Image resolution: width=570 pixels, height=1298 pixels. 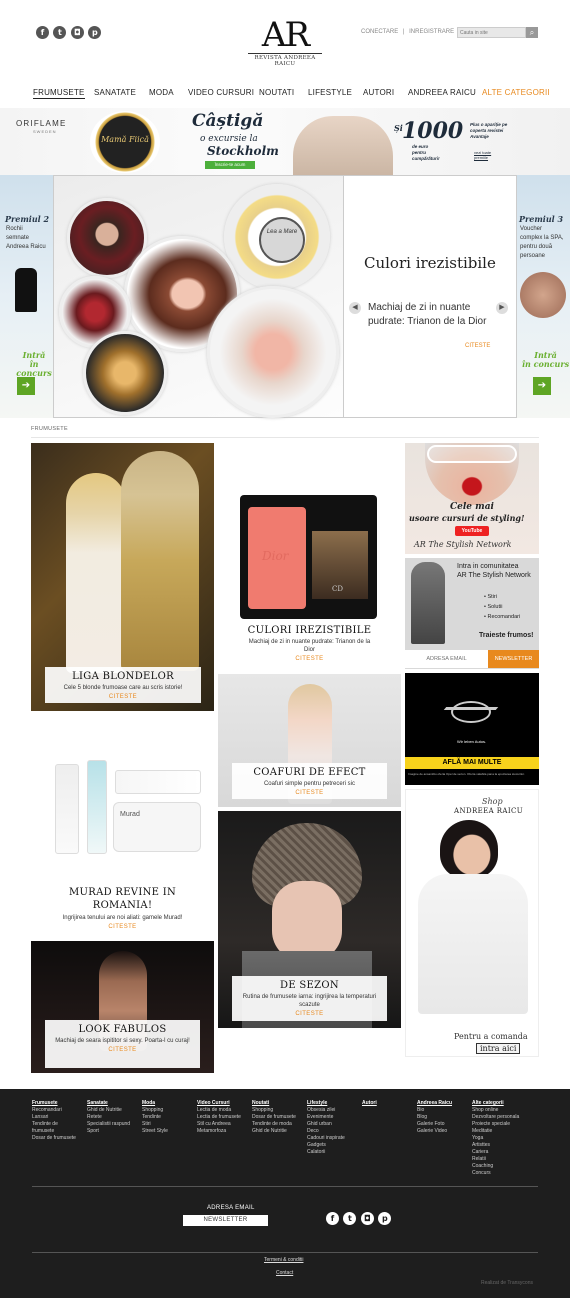 I want to click on promo-right-arrow-icon: ➔, so click(x=542, y=386).